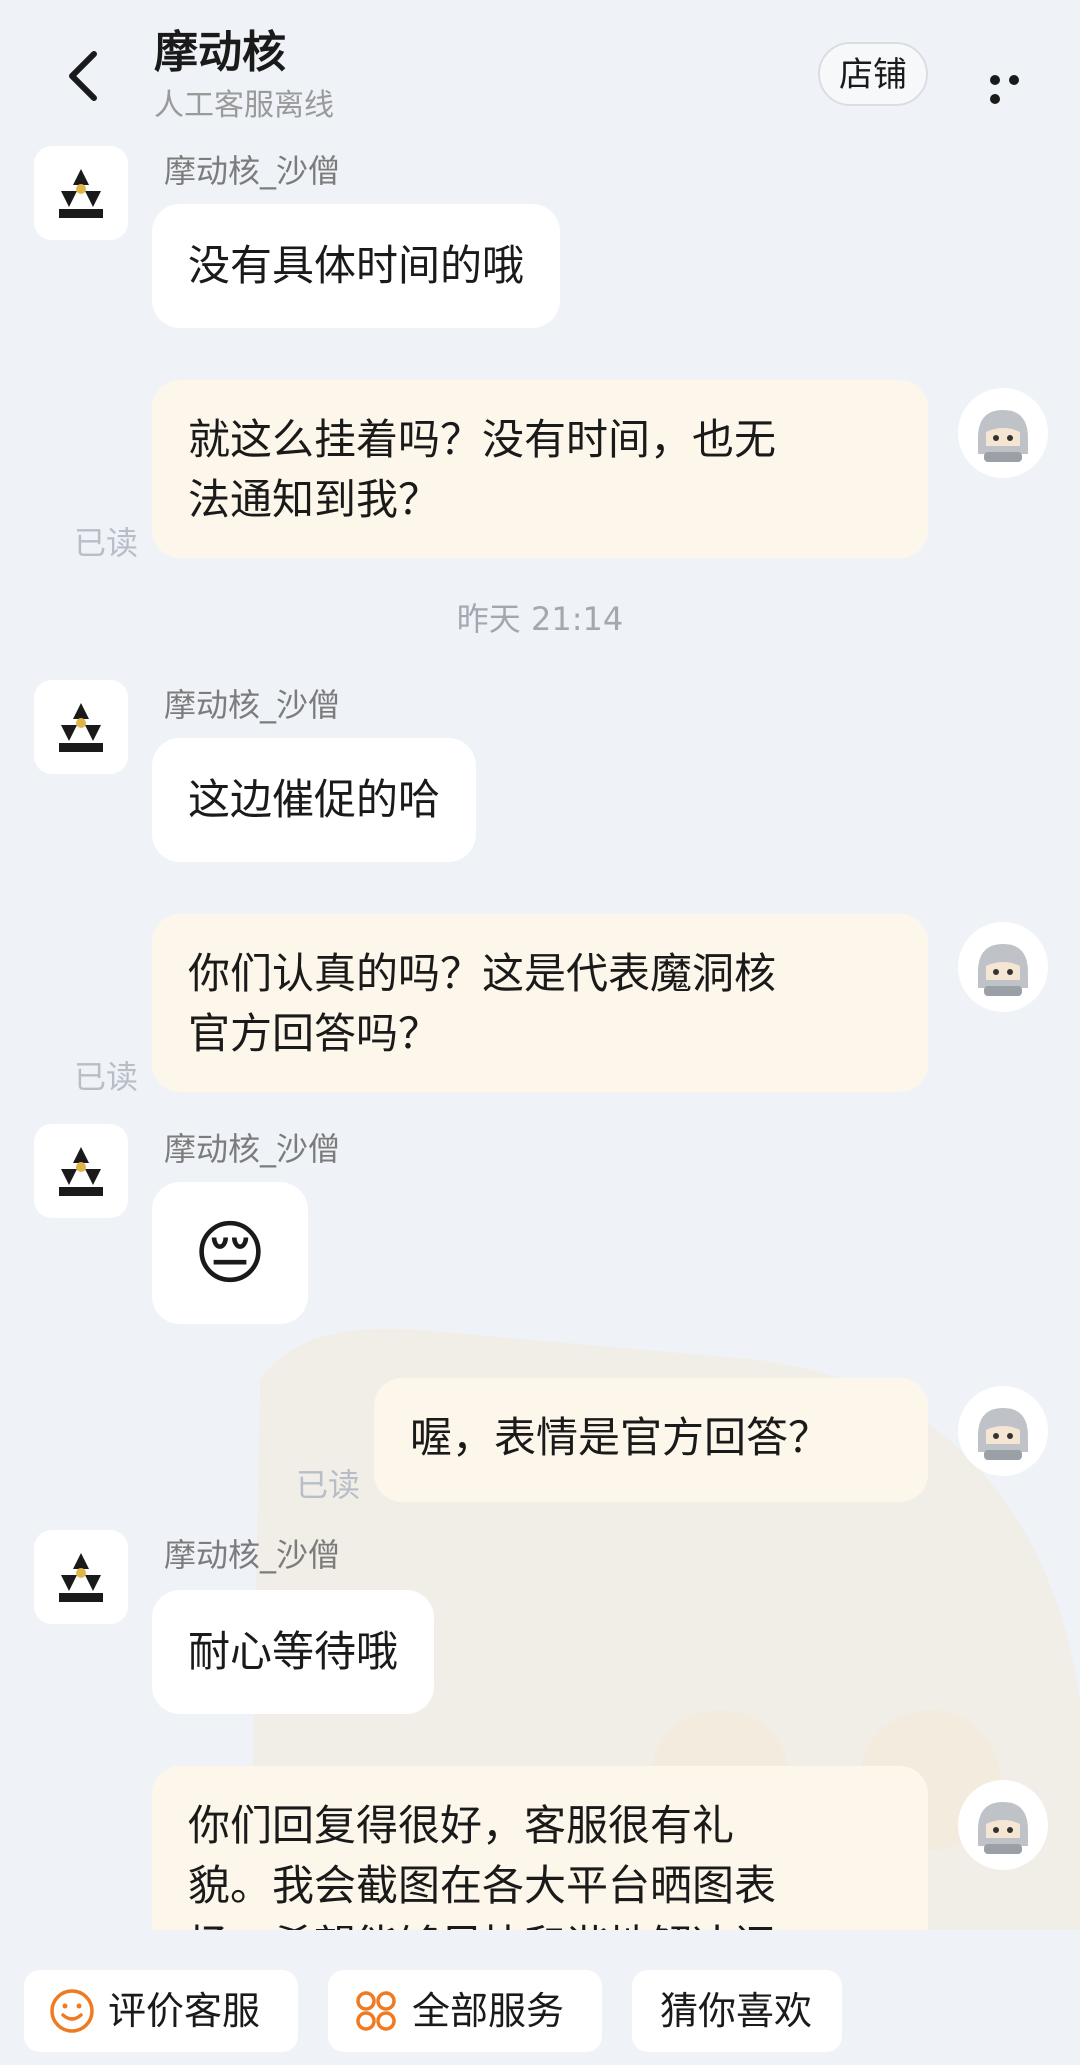 The image size is (1080, 2065). Describe the element at coordinates (376, 2011) in the screenshot. I see `grid-icon` at that location.